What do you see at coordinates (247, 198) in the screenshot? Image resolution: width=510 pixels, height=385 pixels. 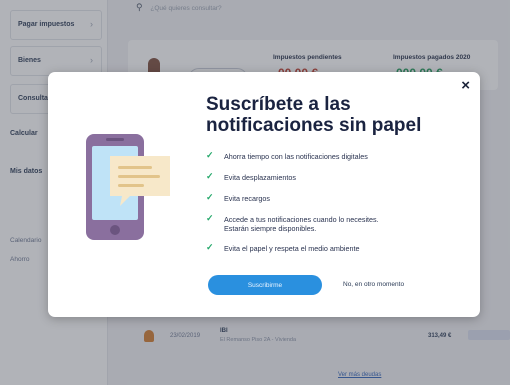 I see `benefit-text: Evita recargos` at bounding box center [247, 198].